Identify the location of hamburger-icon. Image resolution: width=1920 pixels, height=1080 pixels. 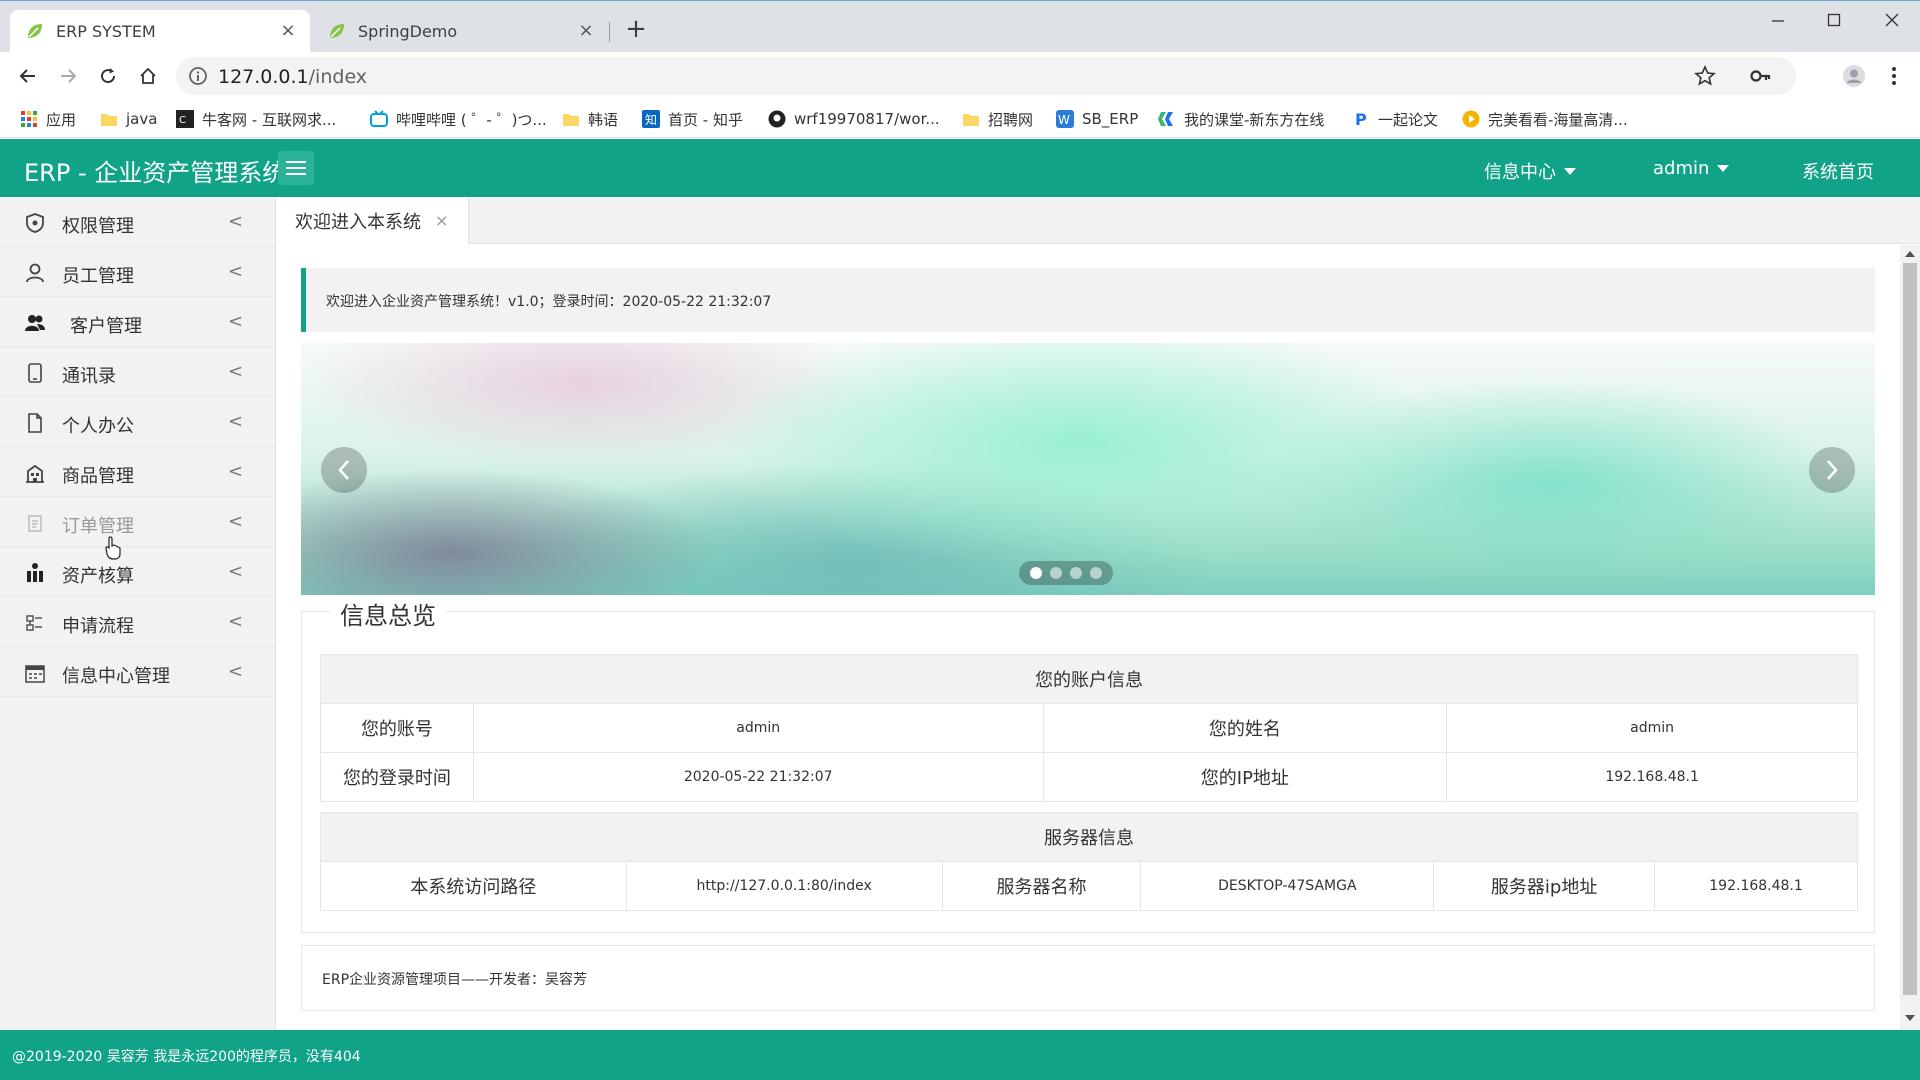
(296, 168).